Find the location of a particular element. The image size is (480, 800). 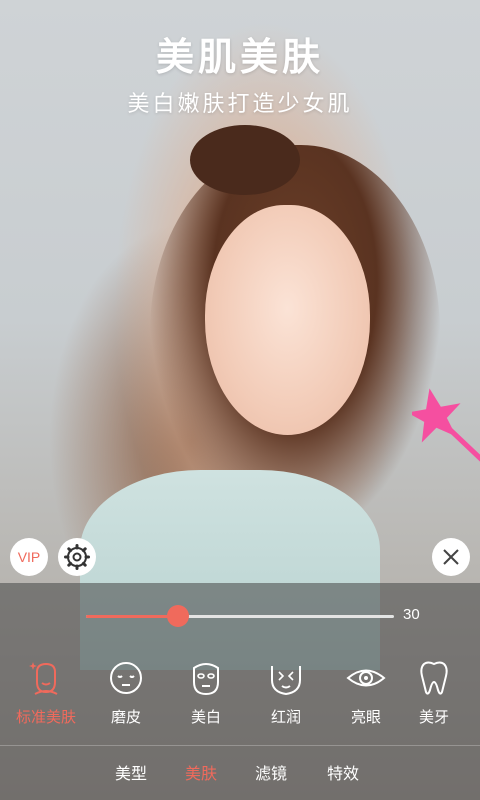

close-button is located at coordinates (451, 557).